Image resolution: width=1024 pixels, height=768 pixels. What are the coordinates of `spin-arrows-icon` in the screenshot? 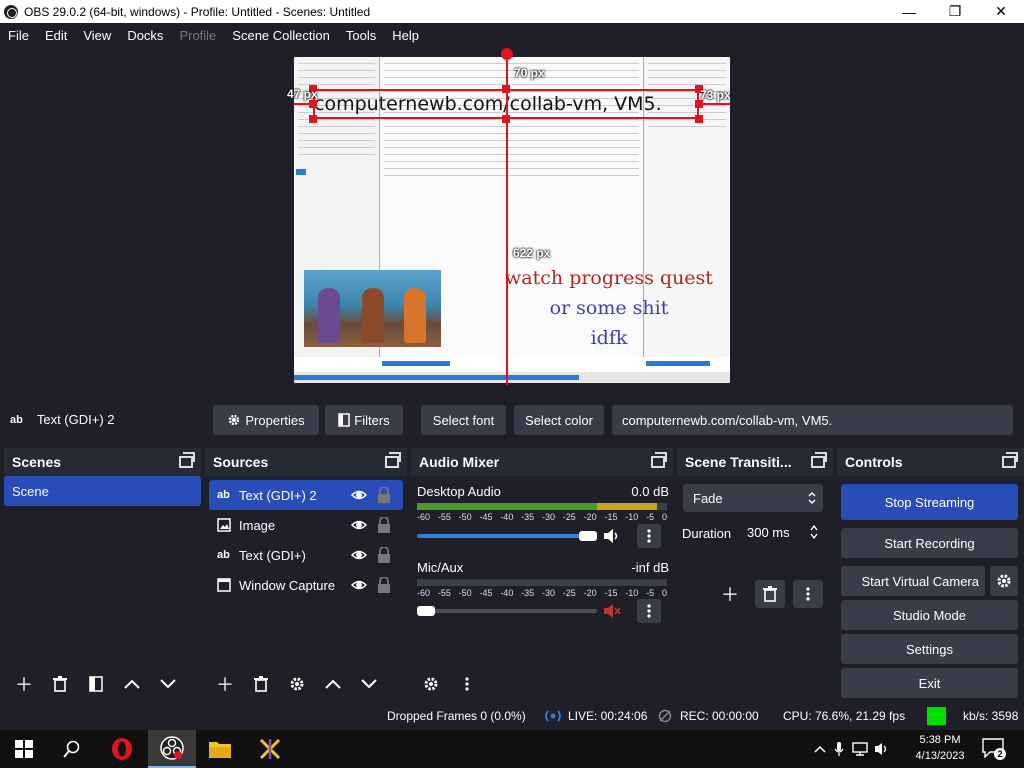 It's located at (814, 532).